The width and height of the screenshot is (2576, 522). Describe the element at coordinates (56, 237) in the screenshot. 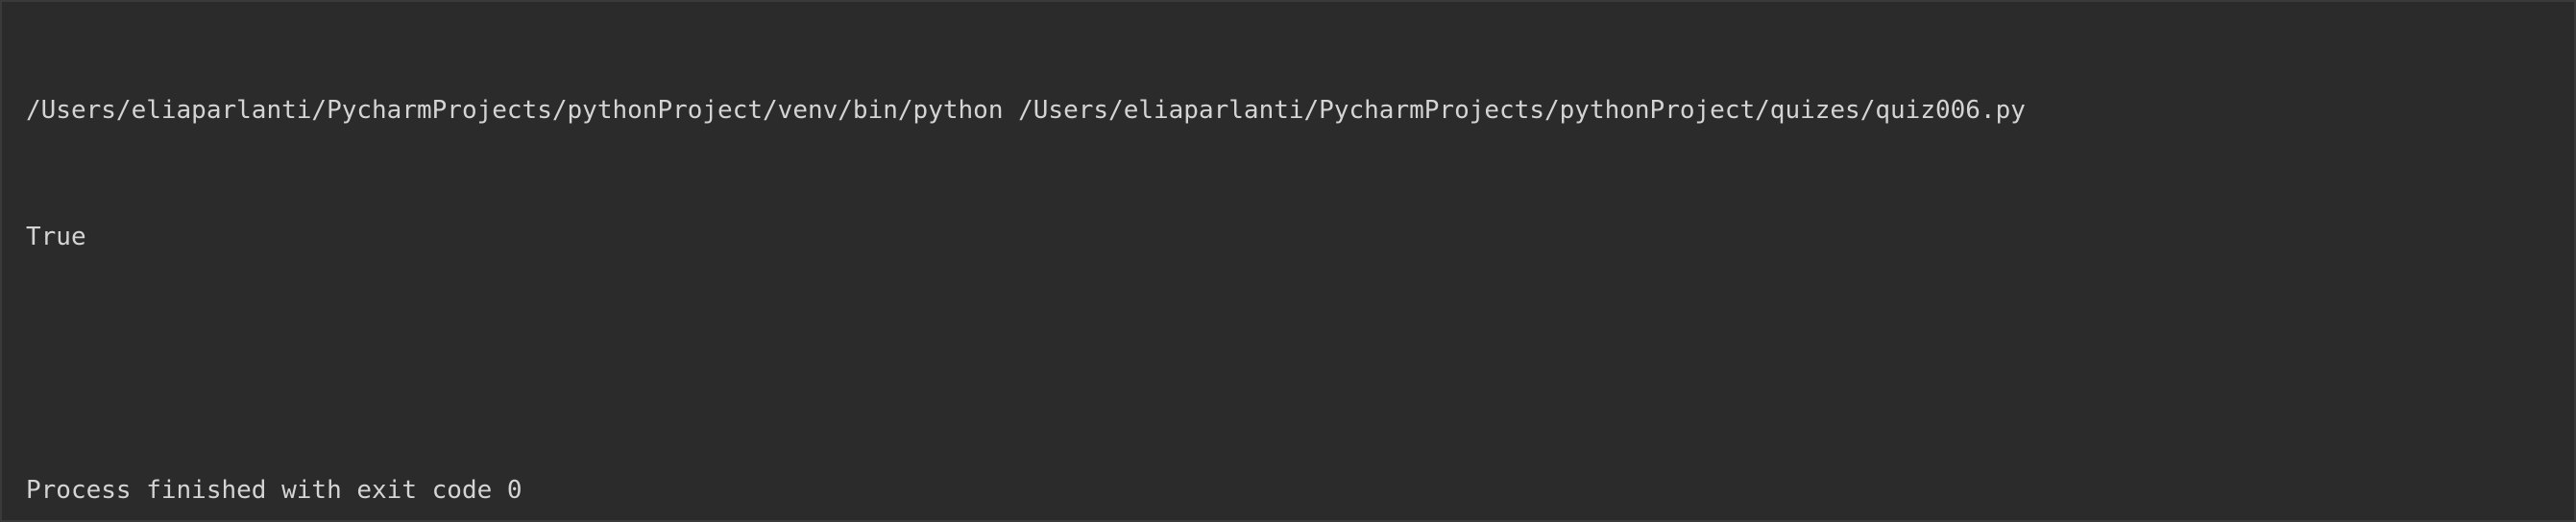

I see `program-output-line: True` at that location.